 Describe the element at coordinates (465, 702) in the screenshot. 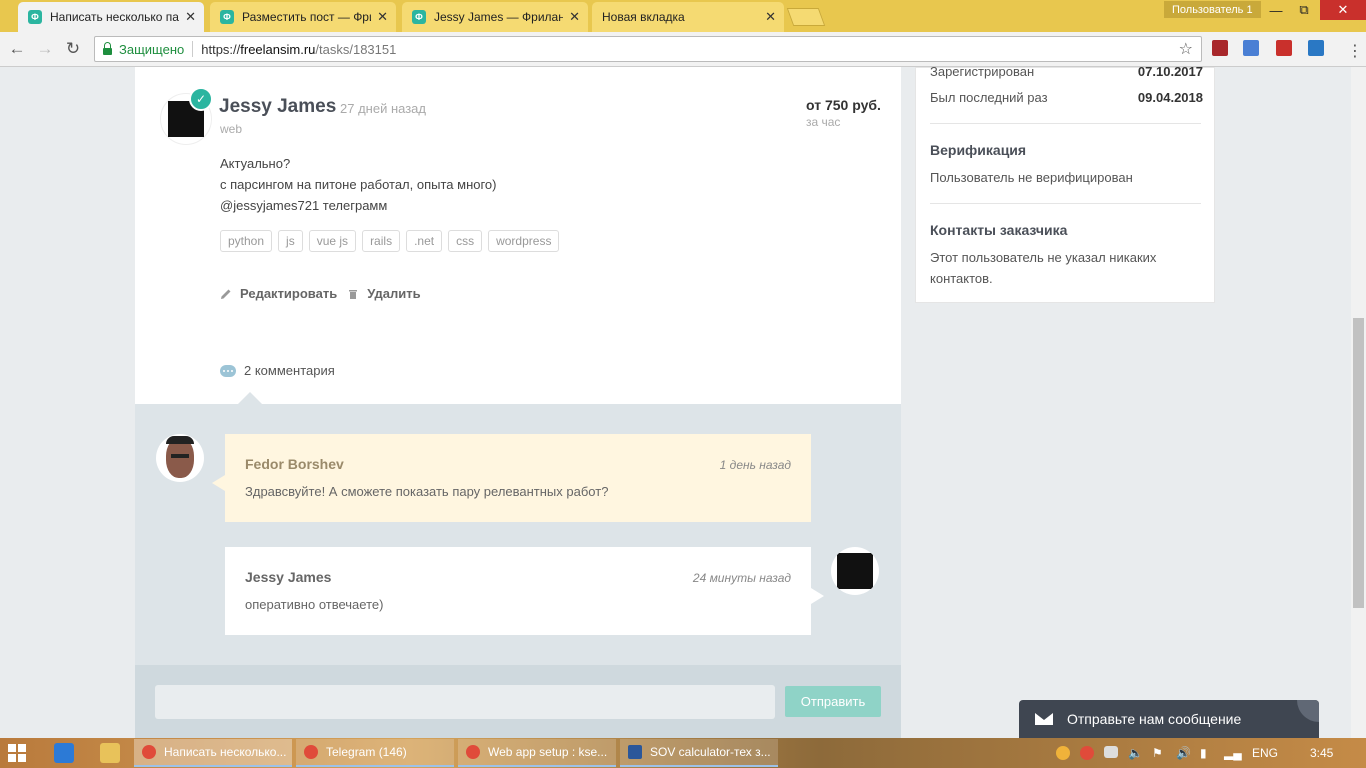

I see `comment-input` at that location.